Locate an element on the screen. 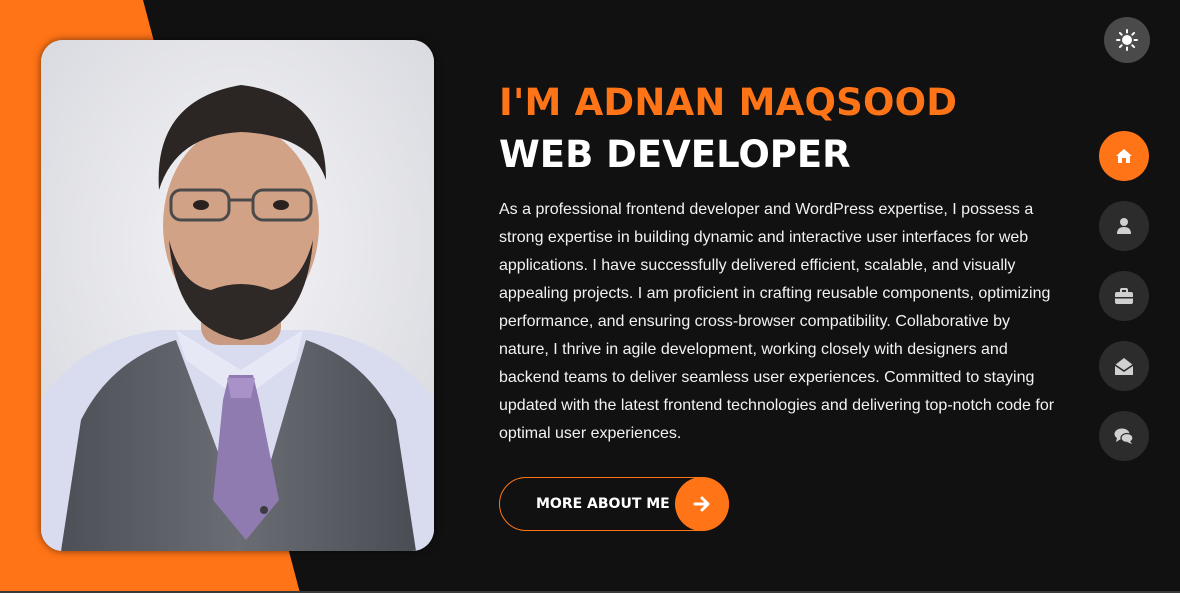 The height and width of the screenshot is (593, 1180). sun-icon is located at coordinates (1127, 40).